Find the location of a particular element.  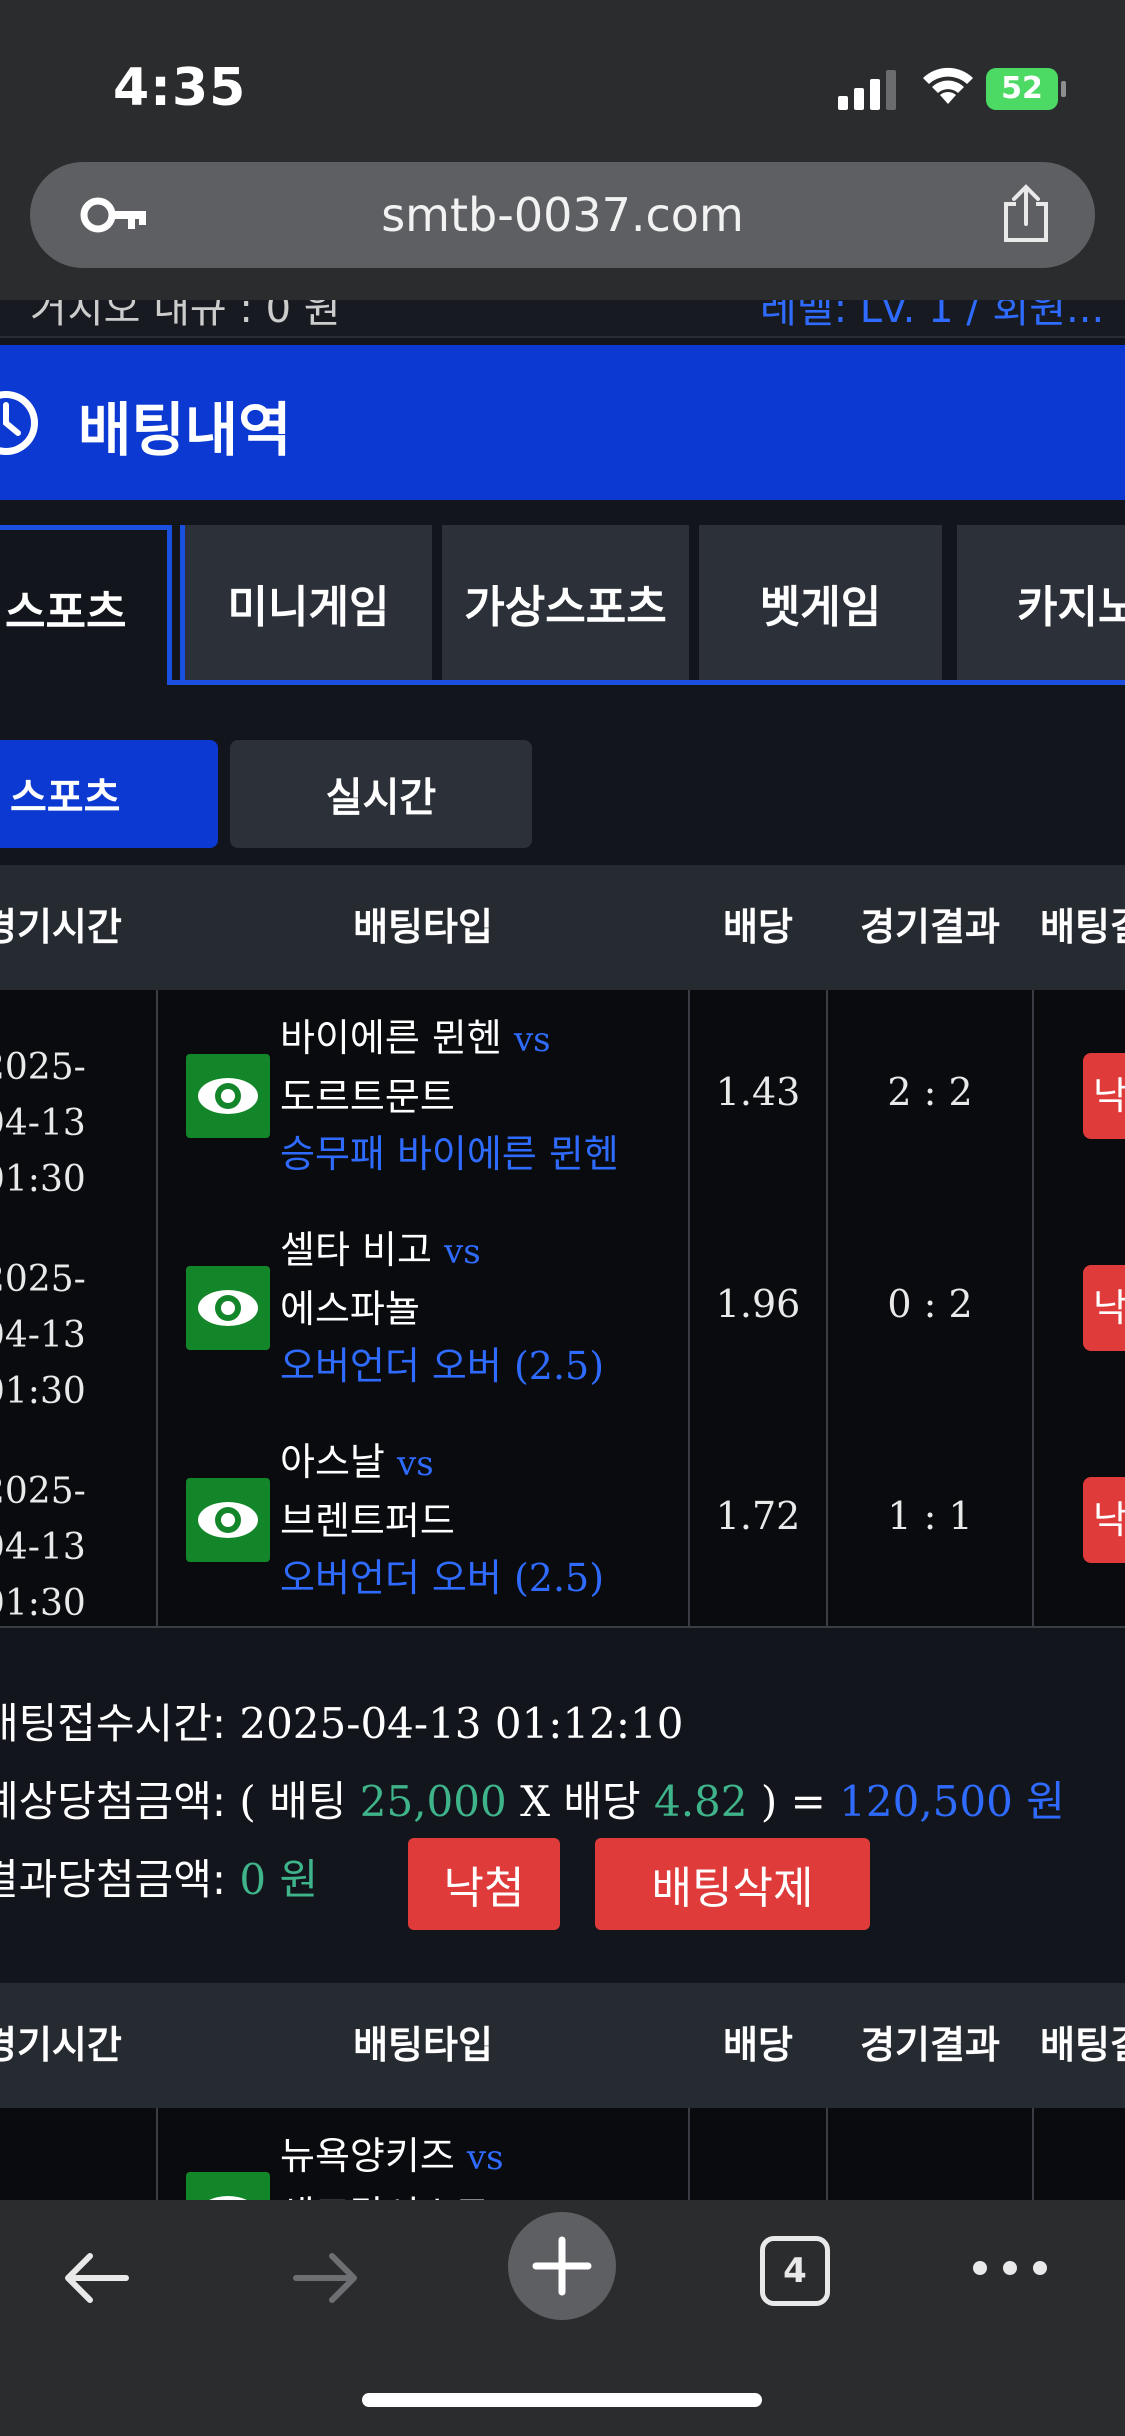

battery-level: 52 is located at coordinates (1022, 89).